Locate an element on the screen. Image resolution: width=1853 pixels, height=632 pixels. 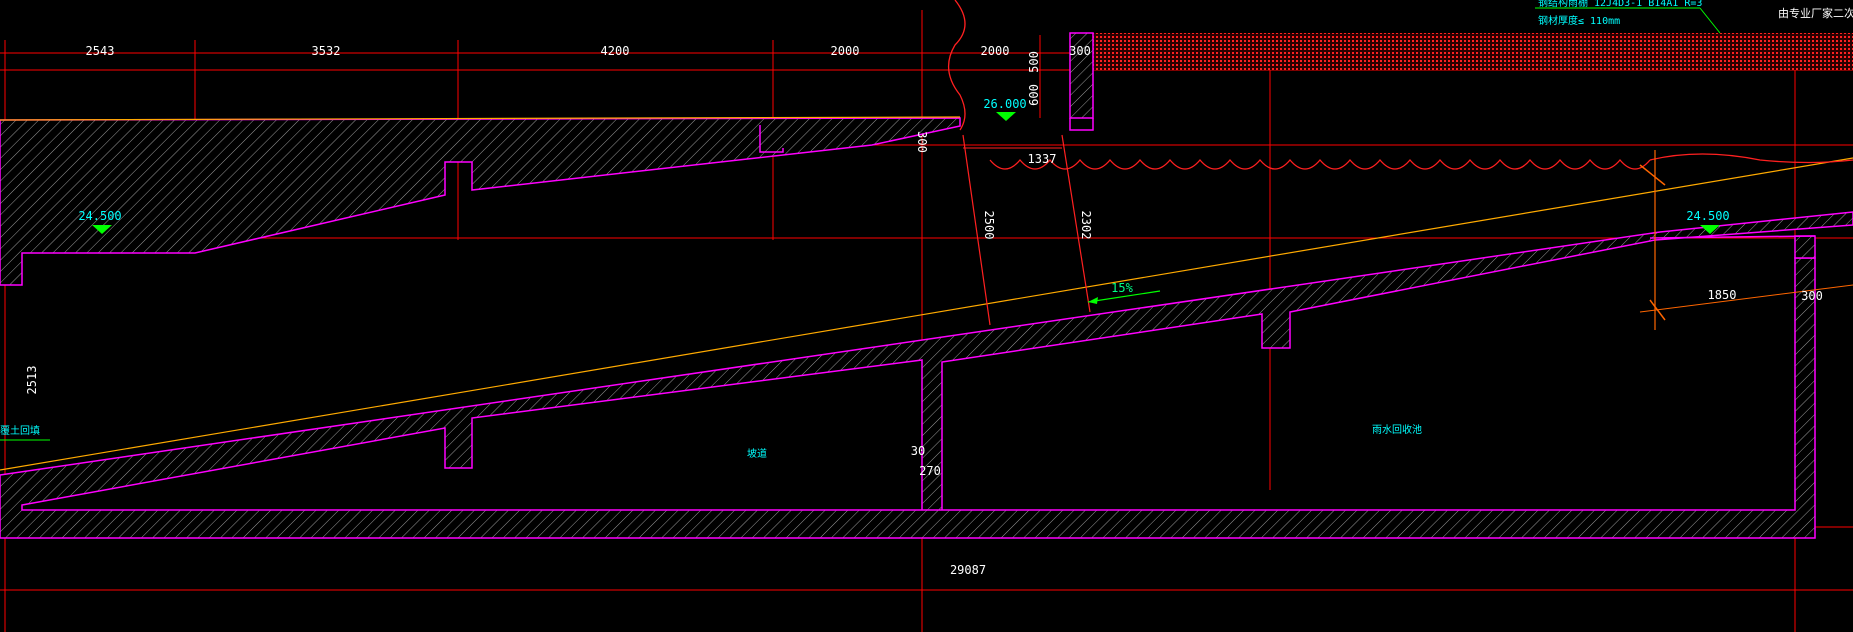
annotation-top-right: 由专业厂家二次深化 is located at coordinates (1815, 13).